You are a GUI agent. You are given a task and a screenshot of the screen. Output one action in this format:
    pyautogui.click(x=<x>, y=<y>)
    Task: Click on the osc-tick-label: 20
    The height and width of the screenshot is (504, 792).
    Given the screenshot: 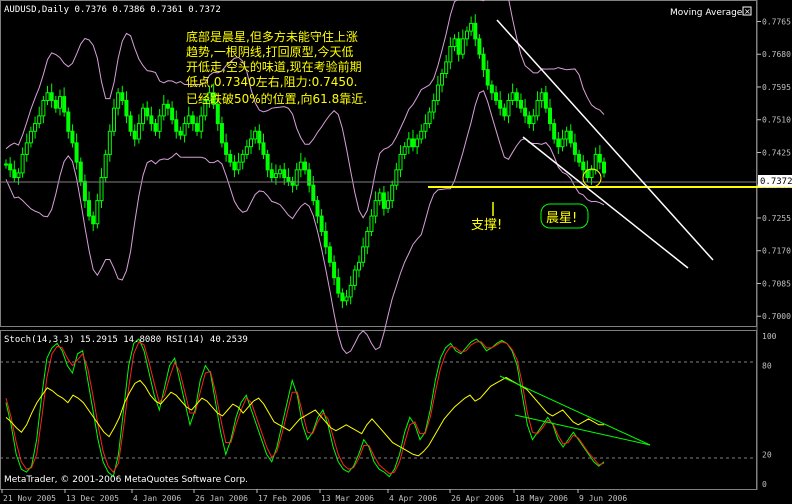 What is the action you would take?
    pyautogui.click(x=767, y=454)
    